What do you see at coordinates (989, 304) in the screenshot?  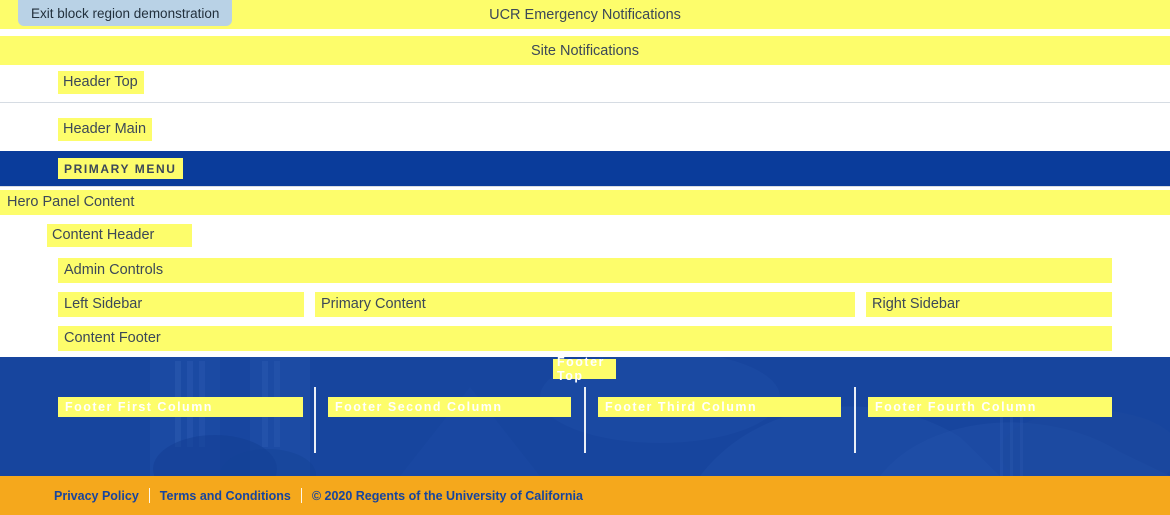 I see `right-sidebar-region-label: Right Sidebar` at bounding box center [989, 304].